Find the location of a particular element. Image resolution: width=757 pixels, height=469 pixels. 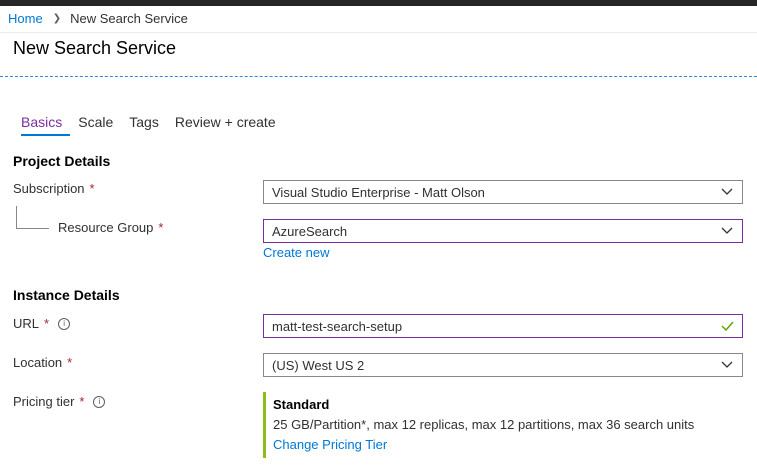

resource-group-value: AzureSearch is located at coordinates (310, 231).